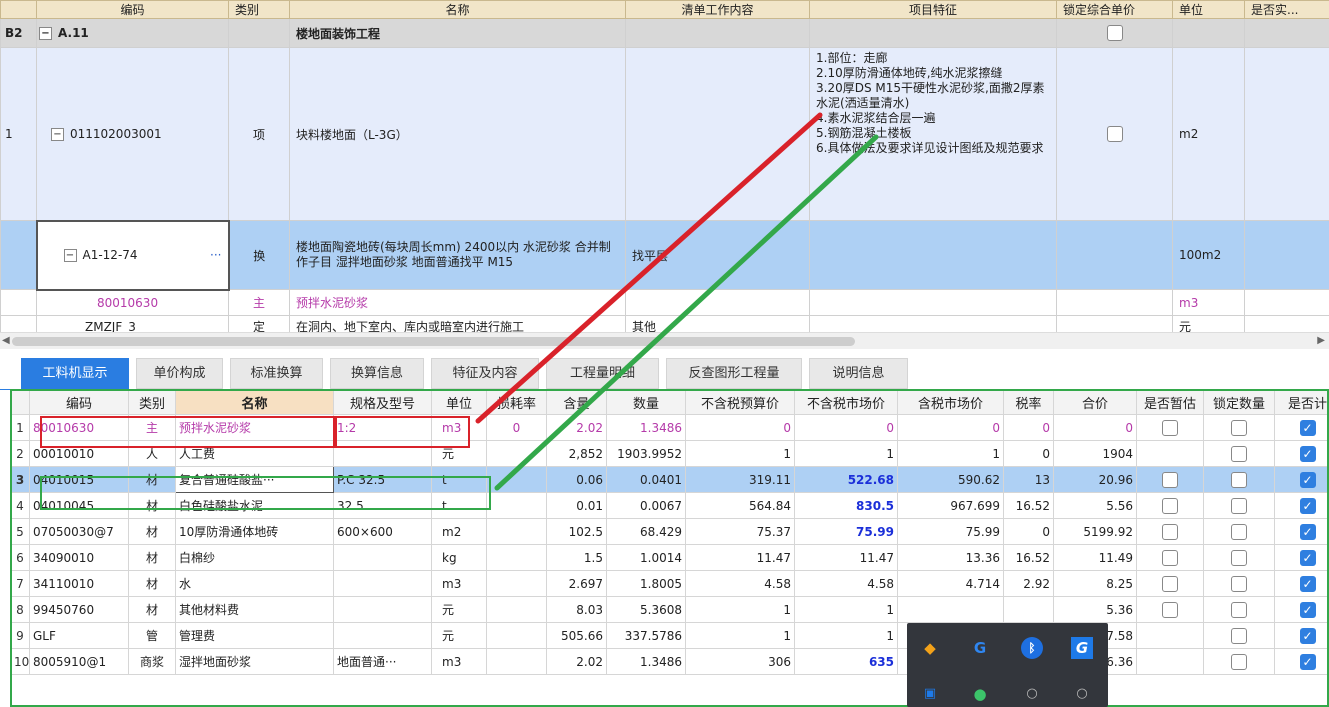  I want to click on section-name: 楼地面装饰工程, so click(457, 33).